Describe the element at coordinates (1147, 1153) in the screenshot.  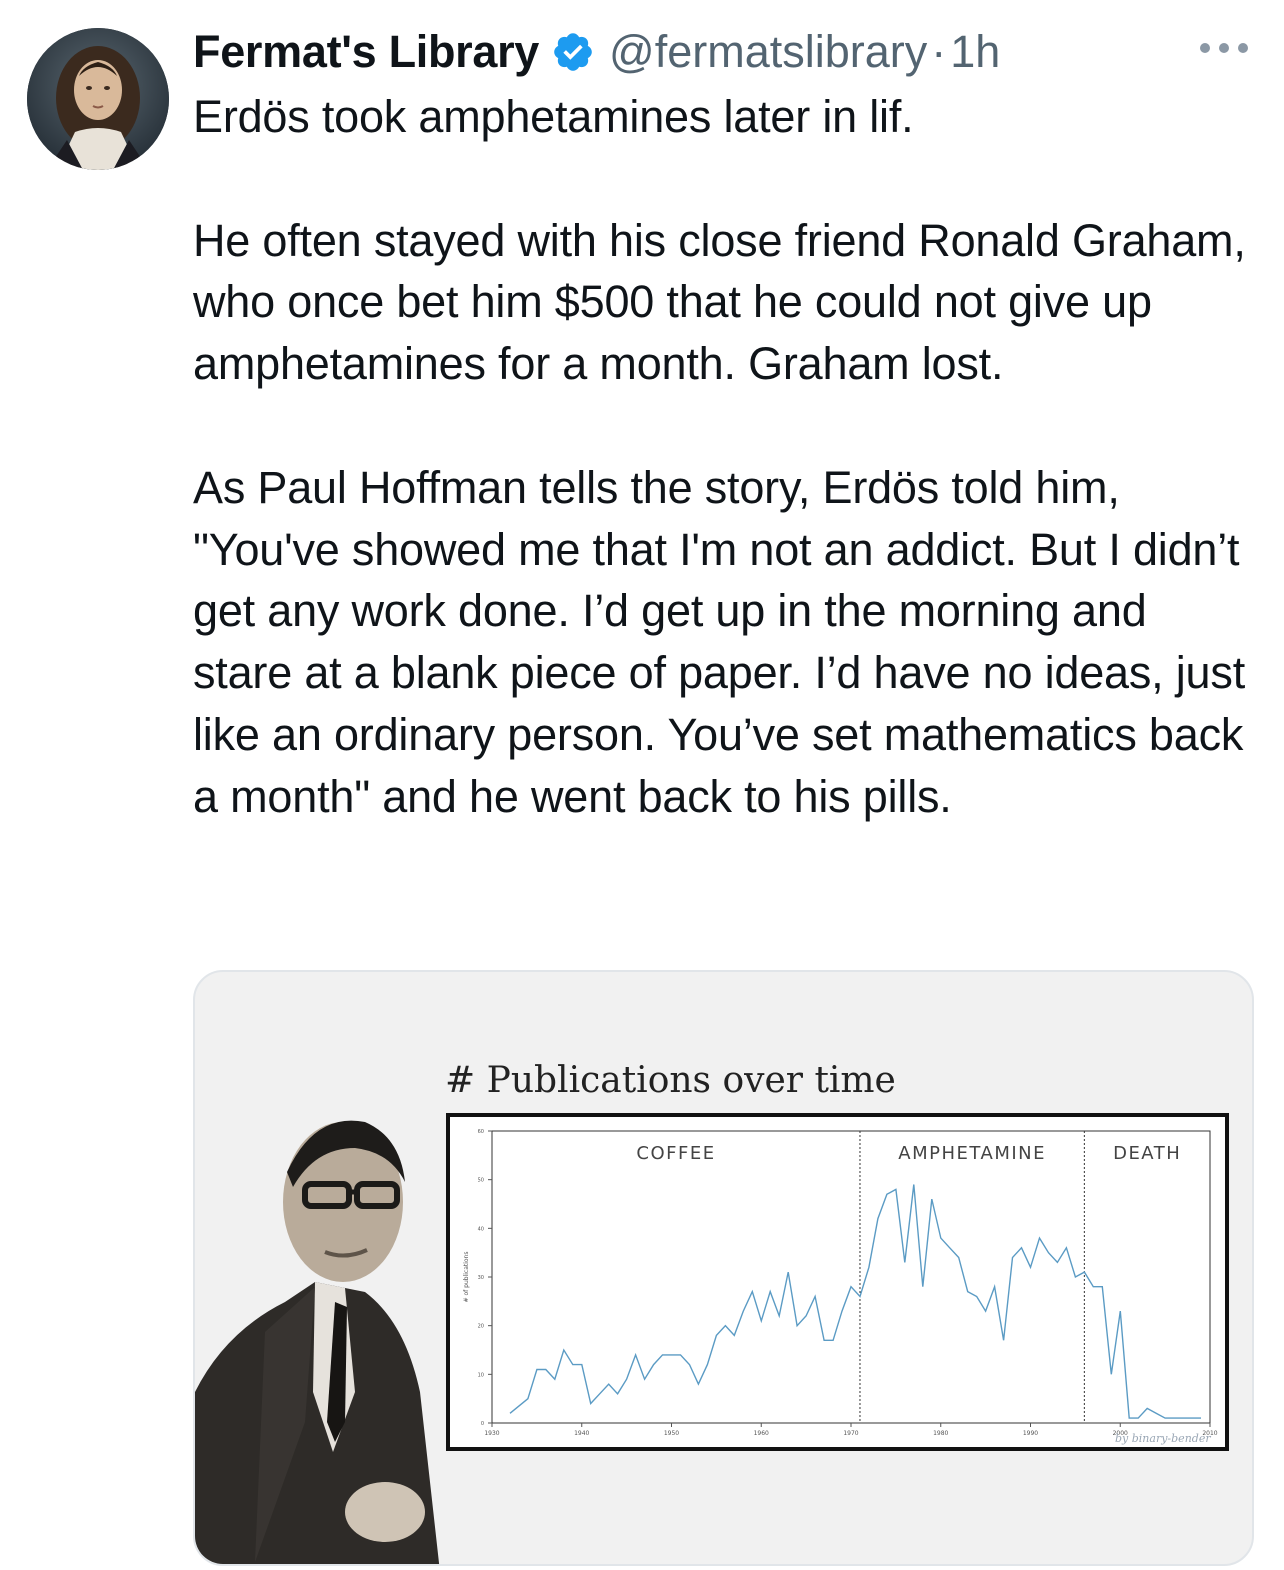
I see `region-label: DEATH` at that location.